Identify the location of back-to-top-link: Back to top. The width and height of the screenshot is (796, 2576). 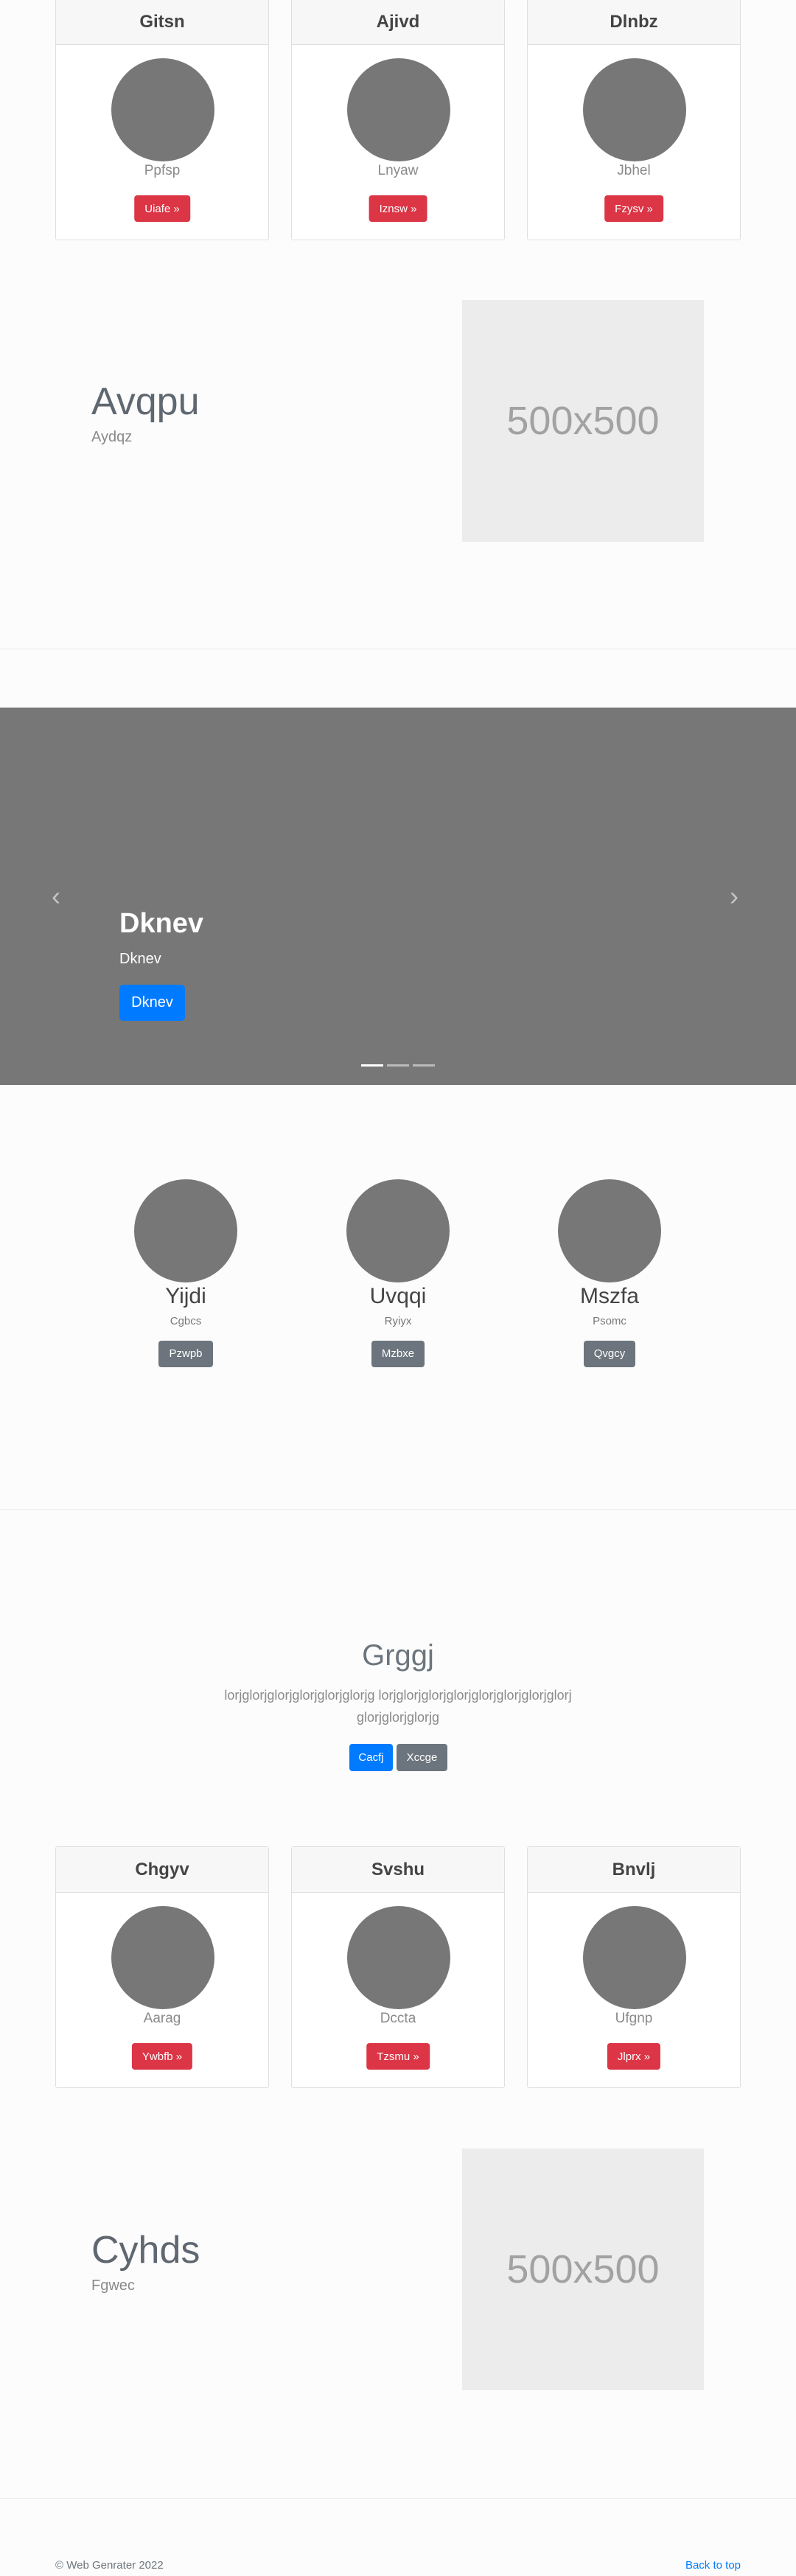
(713, 2565).